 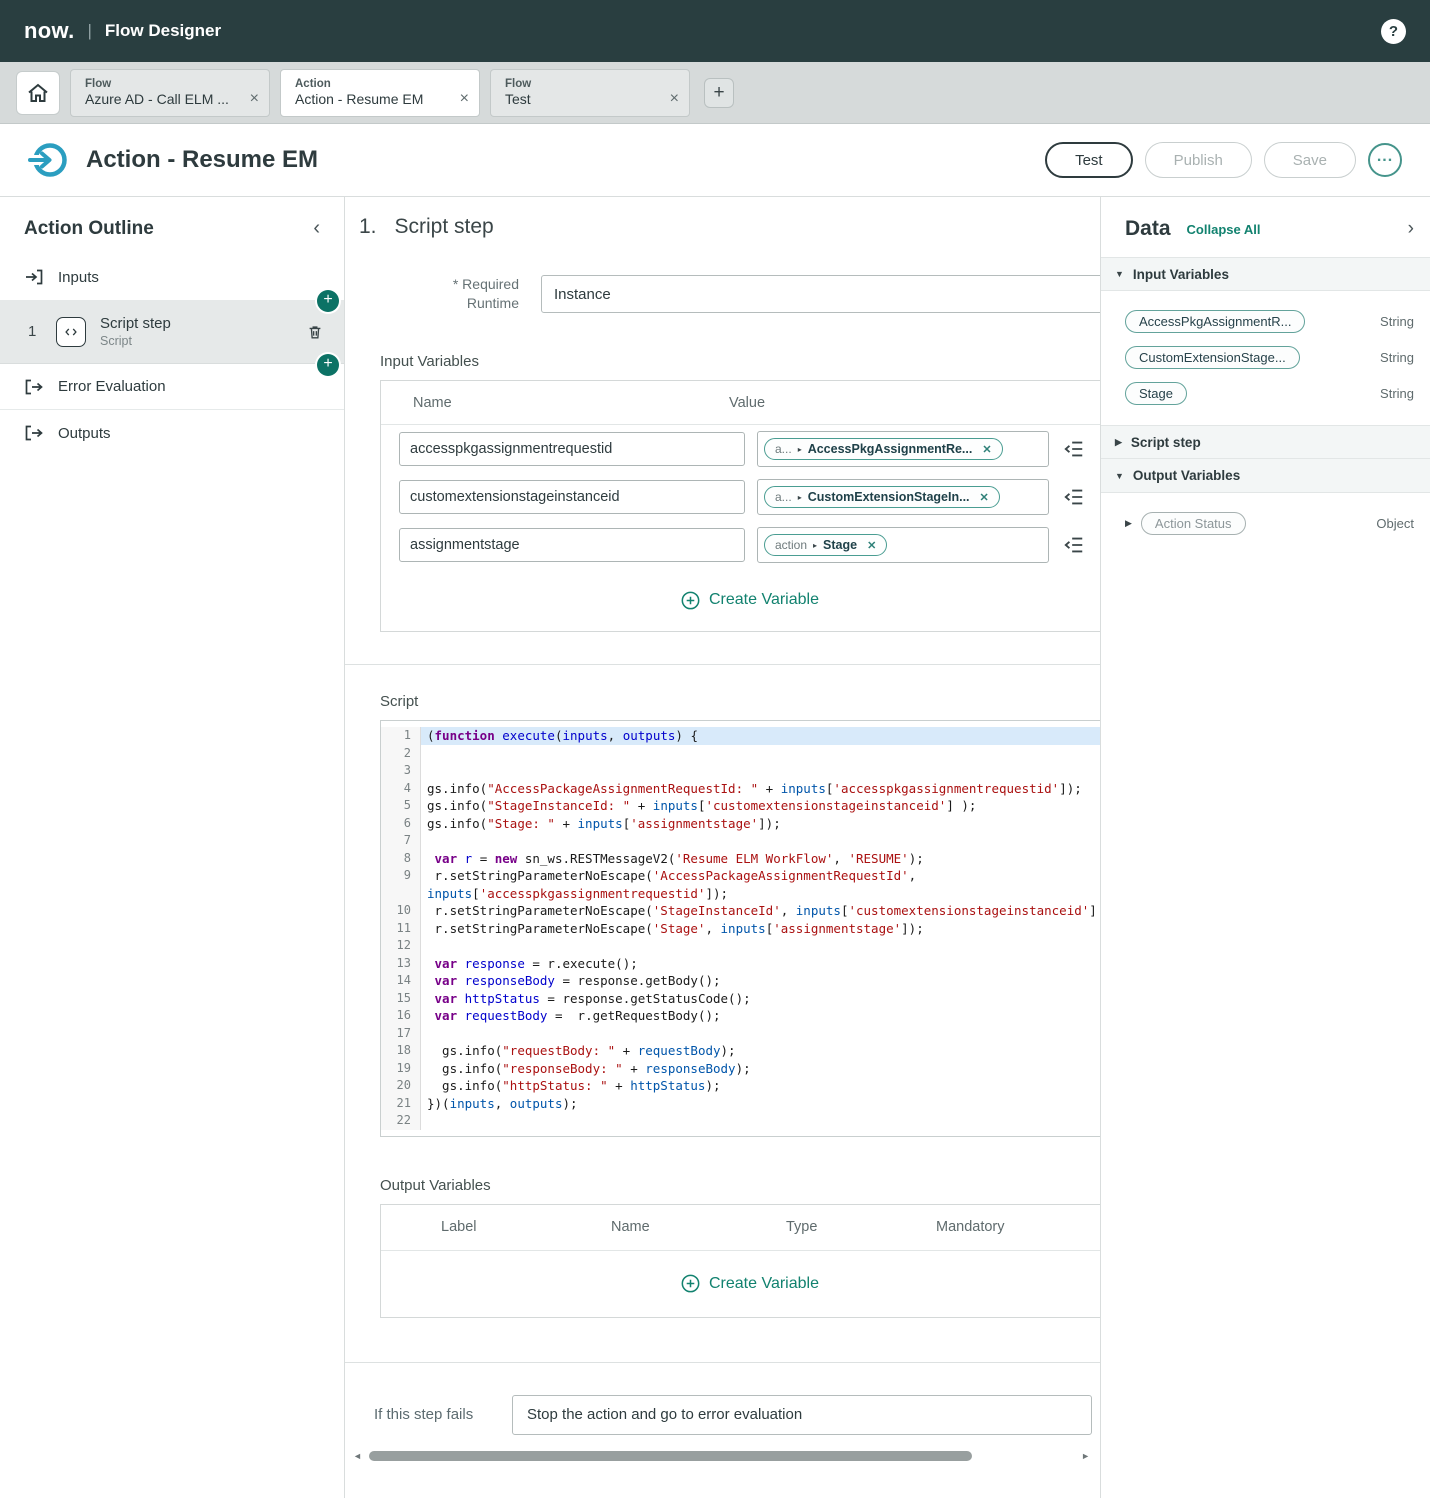 I want to click on code-text: var responseBody = response.getBody();, so click(x=577, y=980).